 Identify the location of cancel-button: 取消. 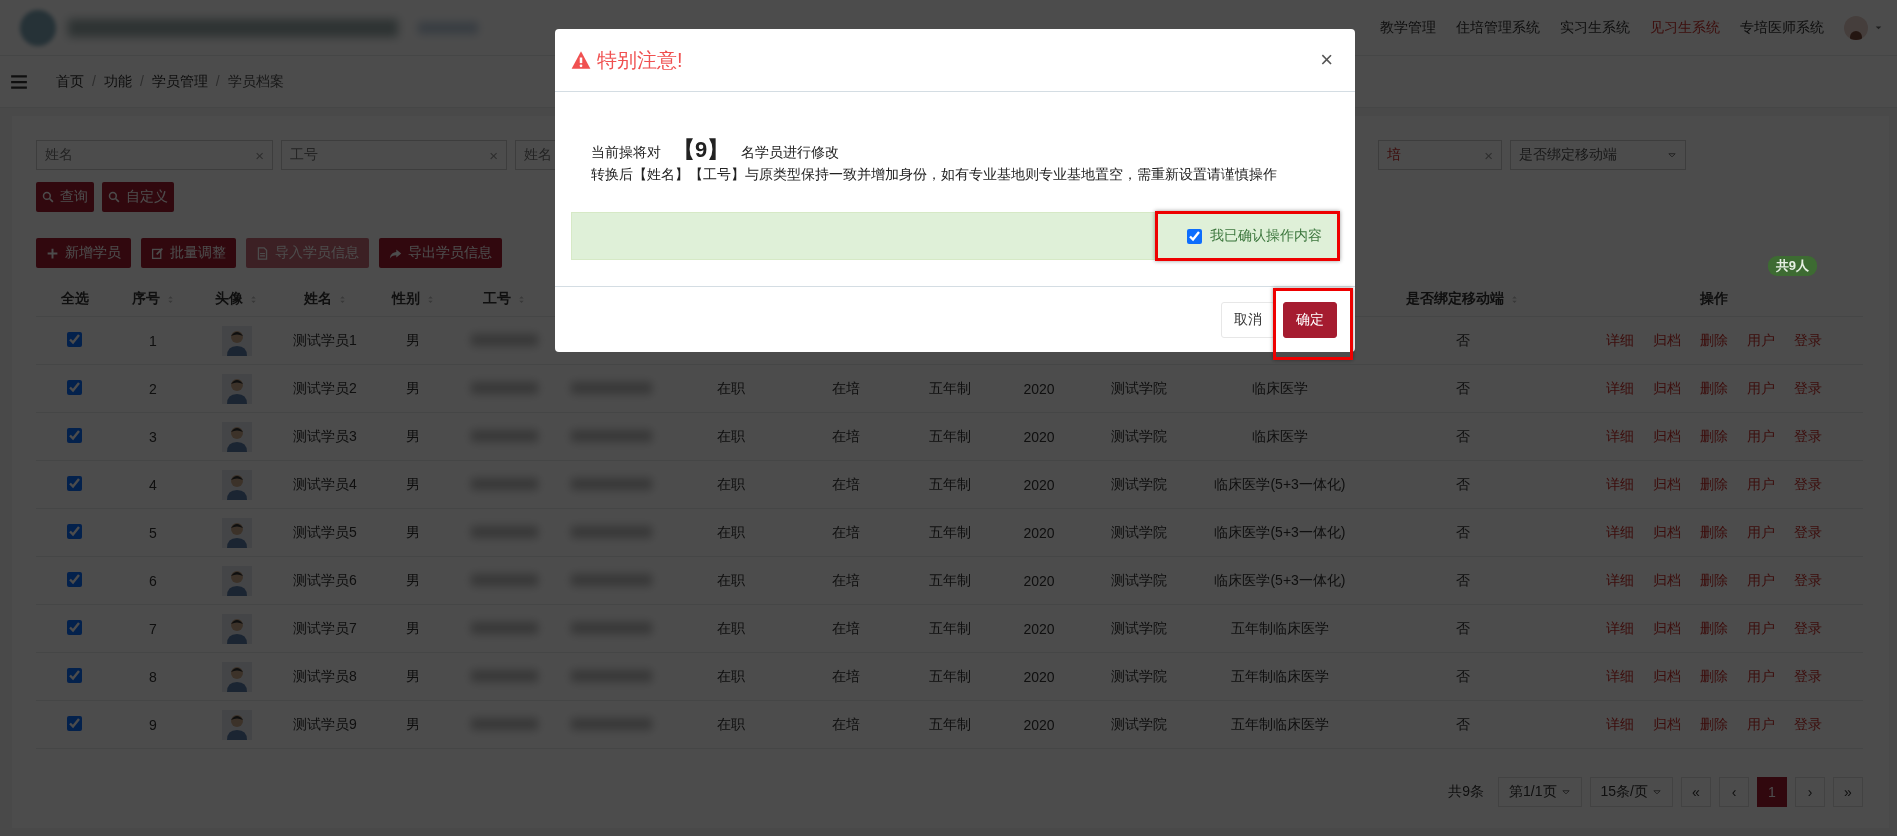
(1248, 319).